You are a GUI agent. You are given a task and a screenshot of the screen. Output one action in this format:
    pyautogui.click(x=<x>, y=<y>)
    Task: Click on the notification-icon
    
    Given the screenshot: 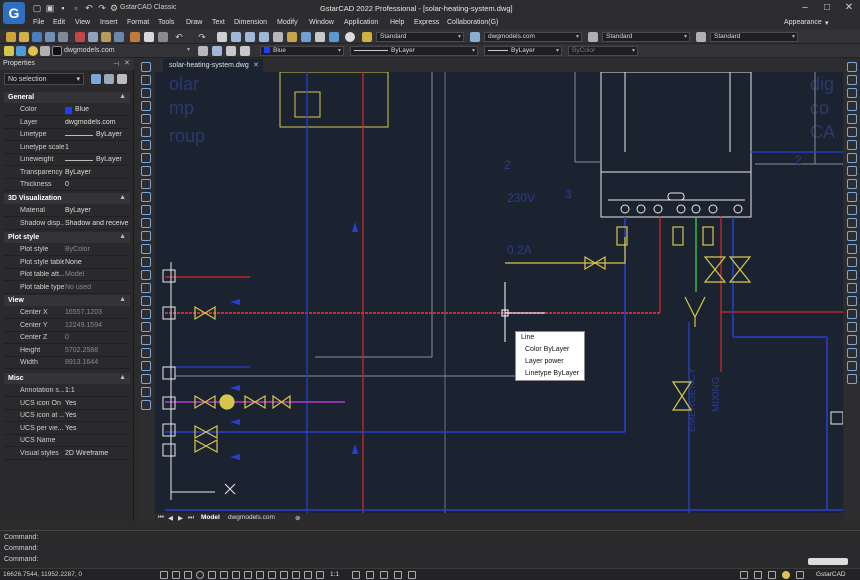 What is the action you would take?
    pyautogui.click(x=786, y=575)
    